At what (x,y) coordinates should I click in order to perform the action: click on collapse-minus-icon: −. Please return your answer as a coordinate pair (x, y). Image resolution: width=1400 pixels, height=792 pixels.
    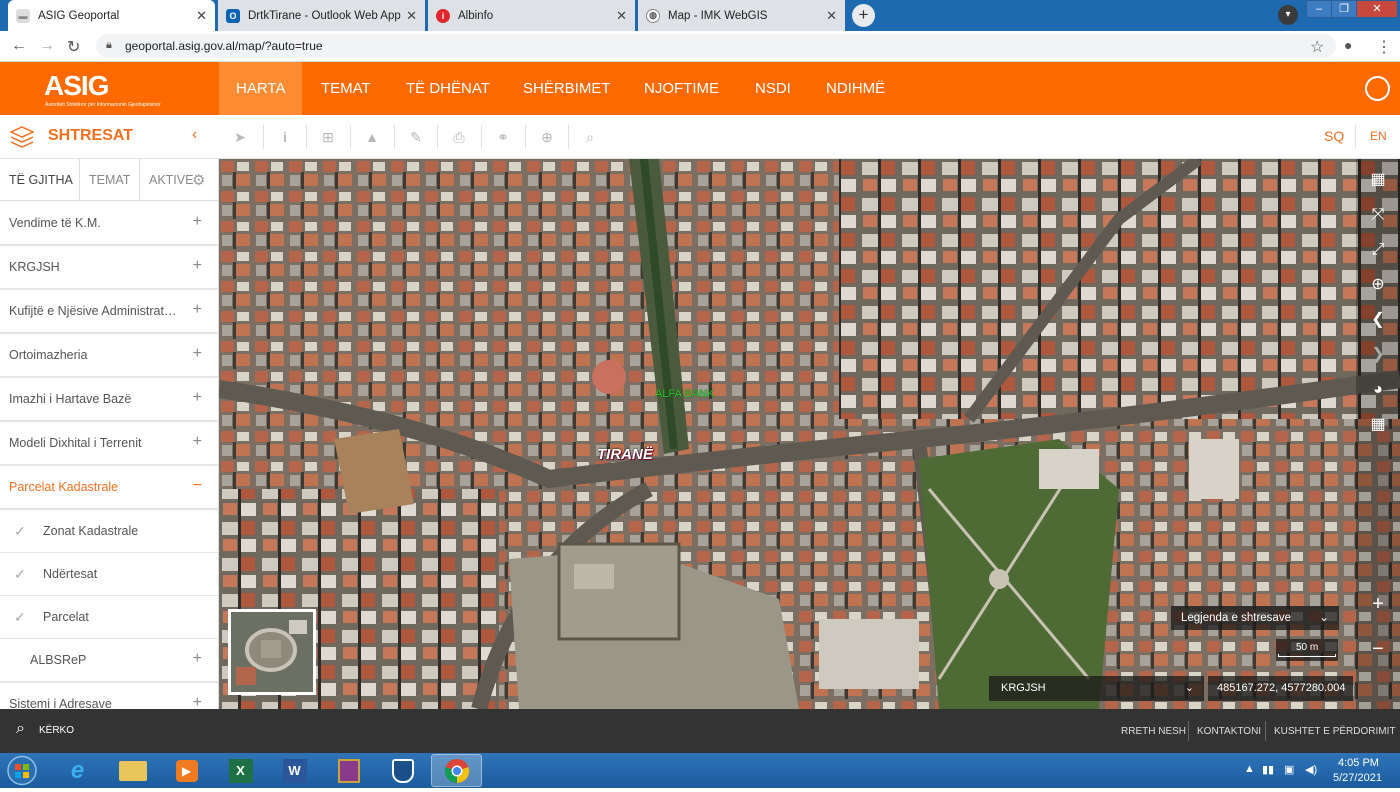
    Looking at the image, I should click on (197, 486).